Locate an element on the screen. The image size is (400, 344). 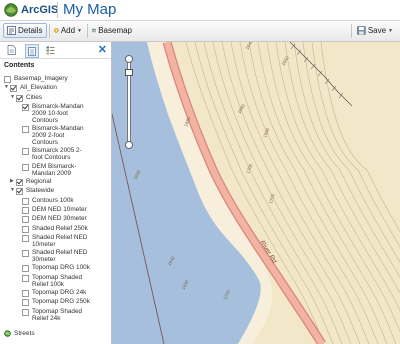
add-button: Add ▼ is located at coordinates (68, 30).